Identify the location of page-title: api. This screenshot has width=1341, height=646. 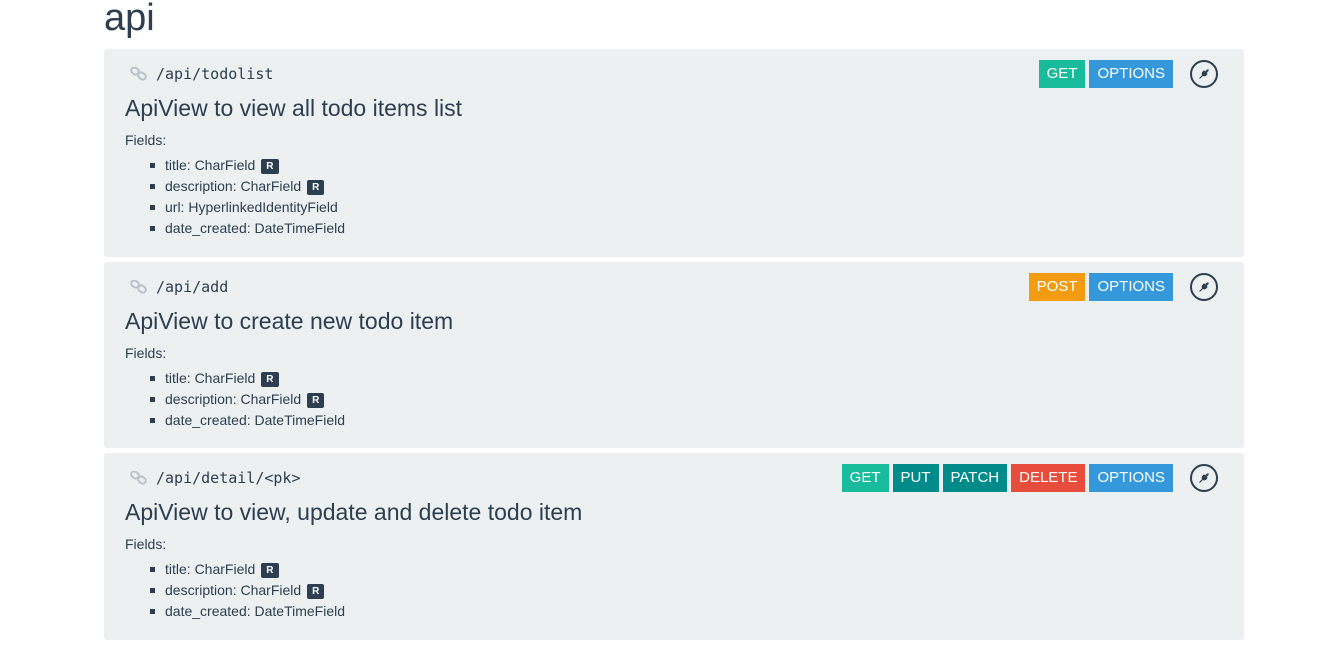
(129, 19).